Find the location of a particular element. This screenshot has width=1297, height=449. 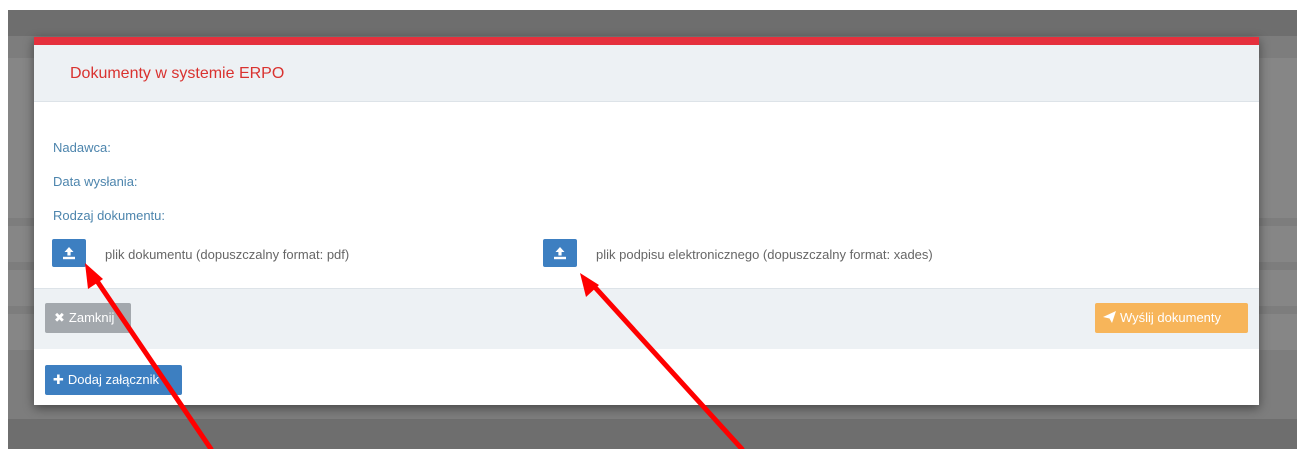

close-button-label: Zamknij is located at coordinates (91, 317).